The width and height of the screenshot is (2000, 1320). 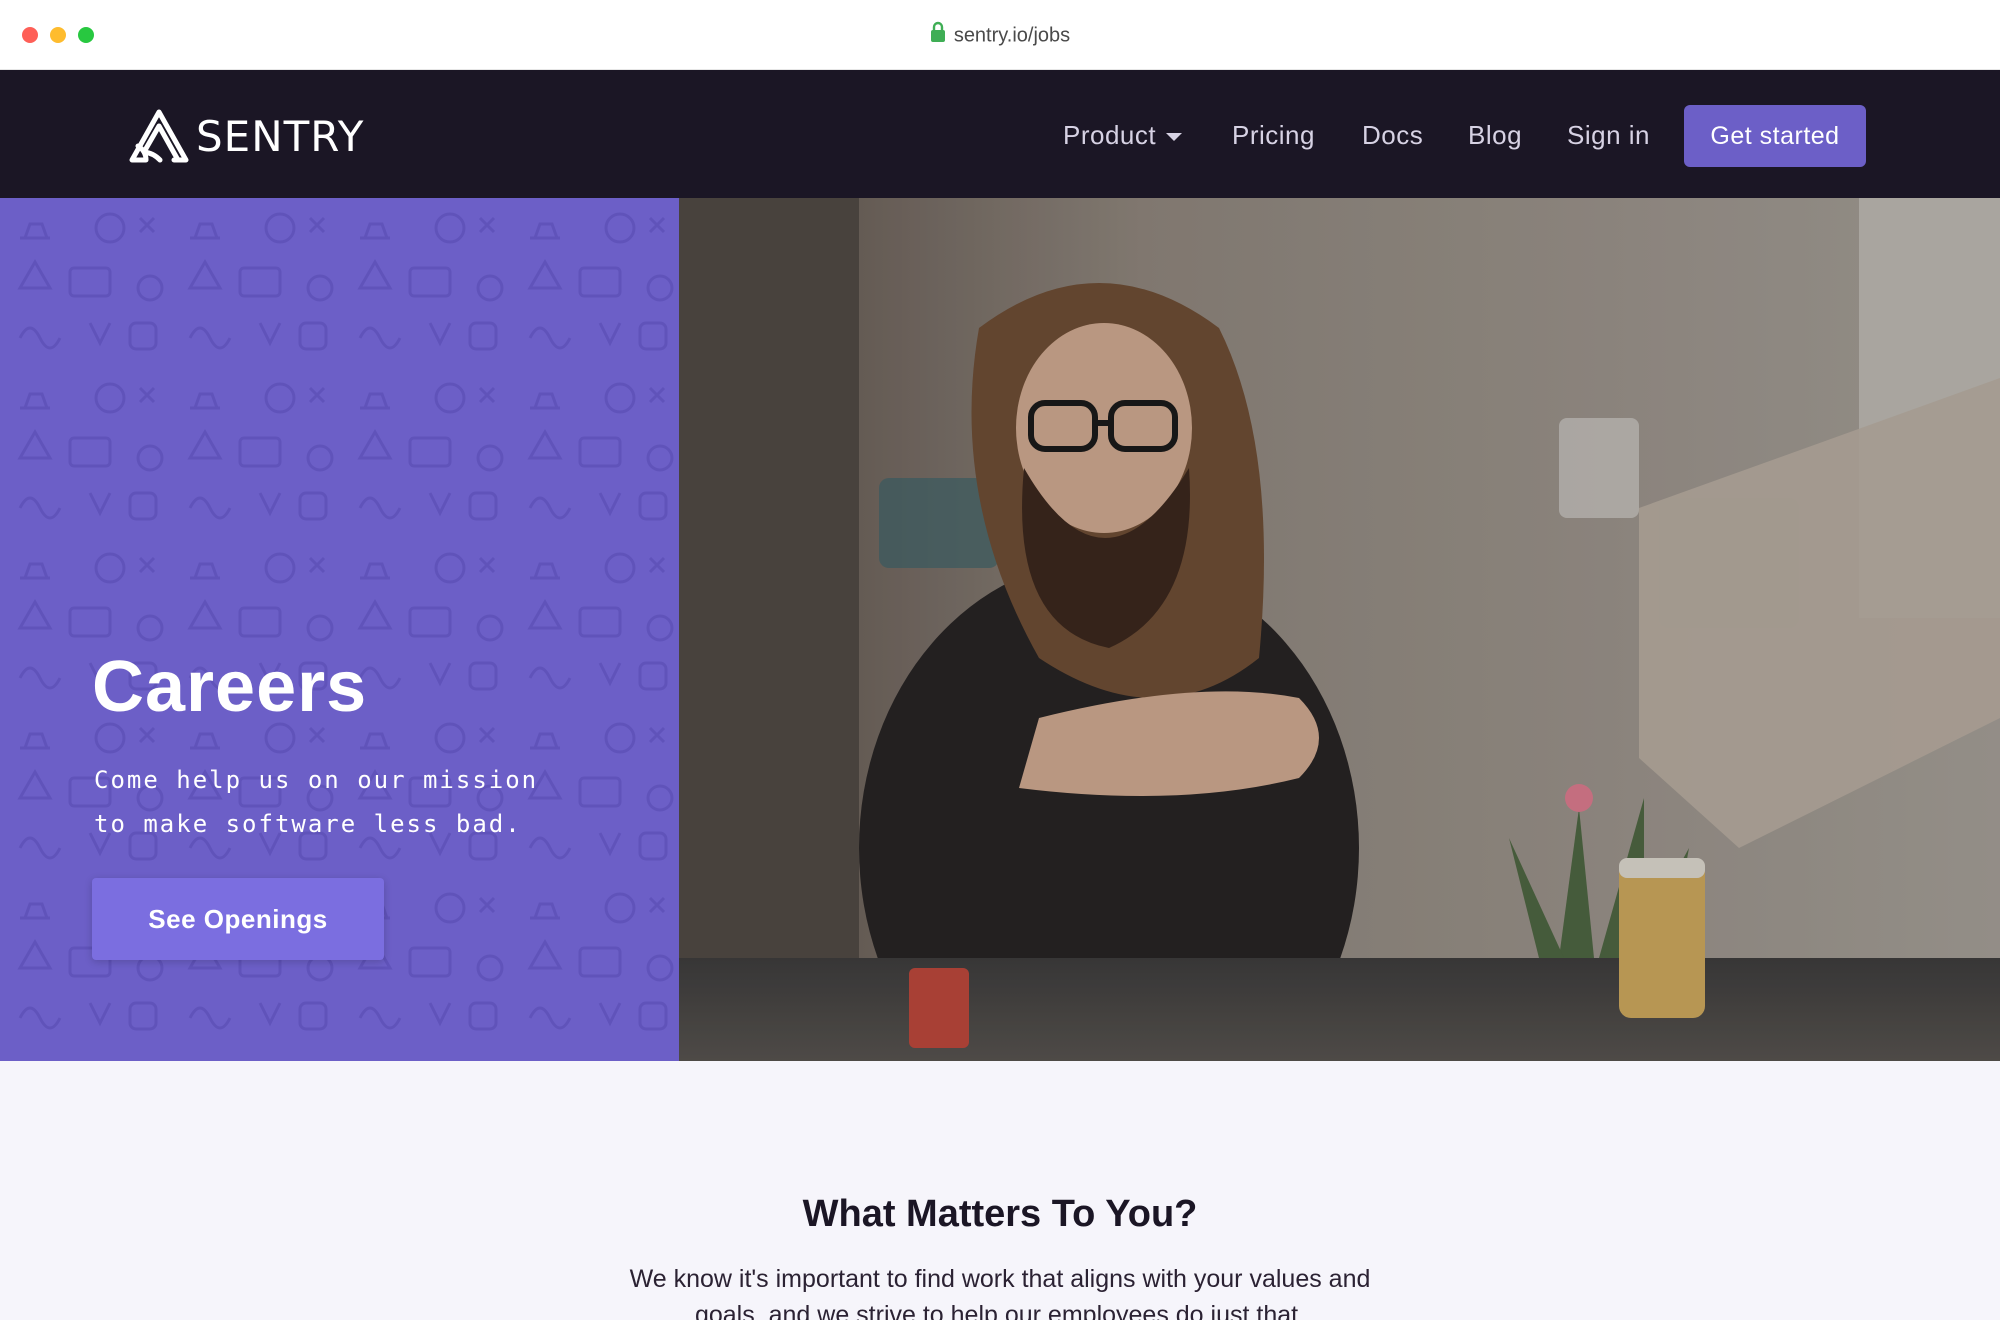 I want to click on nav-pricing: Pricing, so click(x=1273, y=135).